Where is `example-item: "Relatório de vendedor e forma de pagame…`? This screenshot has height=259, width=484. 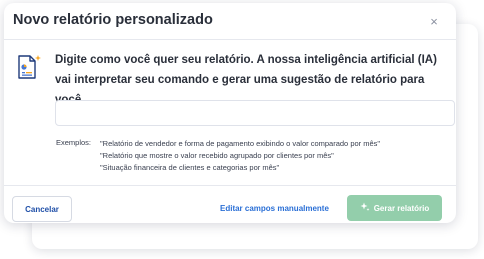
example-item: "Relatório de vendedor e forma de pagame… is located at coordinates (240, 143).